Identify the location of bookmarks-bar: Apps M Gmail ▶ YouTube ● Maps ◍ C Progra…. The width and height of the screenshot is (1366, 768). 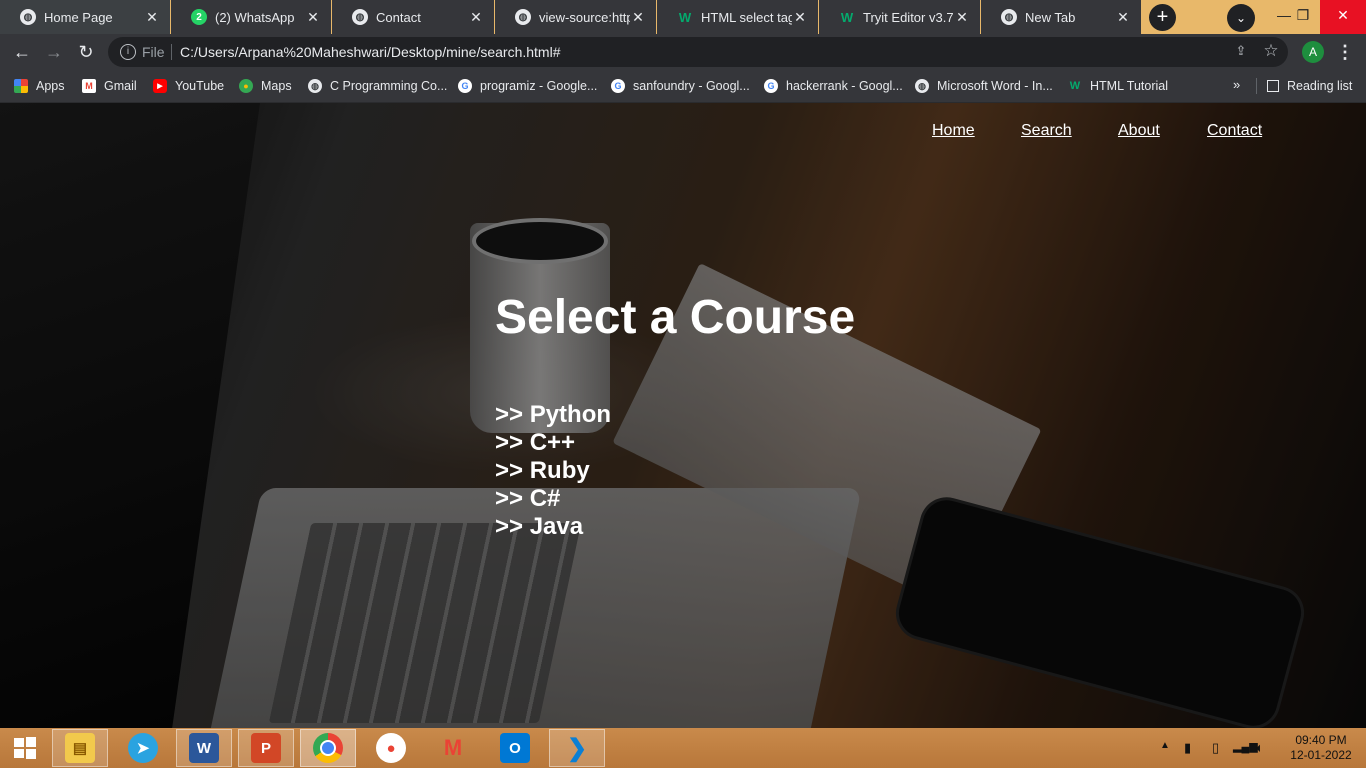
(683, 86).